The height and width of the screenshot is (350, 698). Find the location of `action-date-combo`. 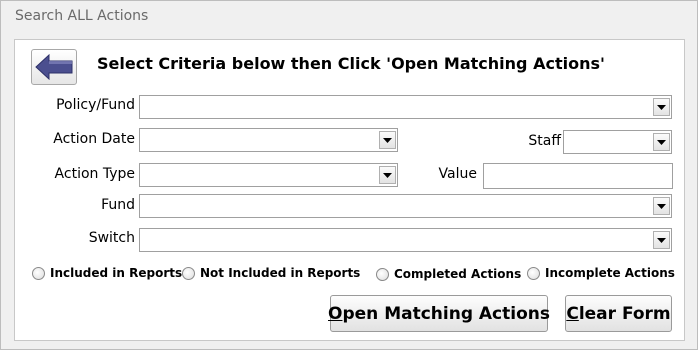

action-date-combo is located at coordinates (268, 140).